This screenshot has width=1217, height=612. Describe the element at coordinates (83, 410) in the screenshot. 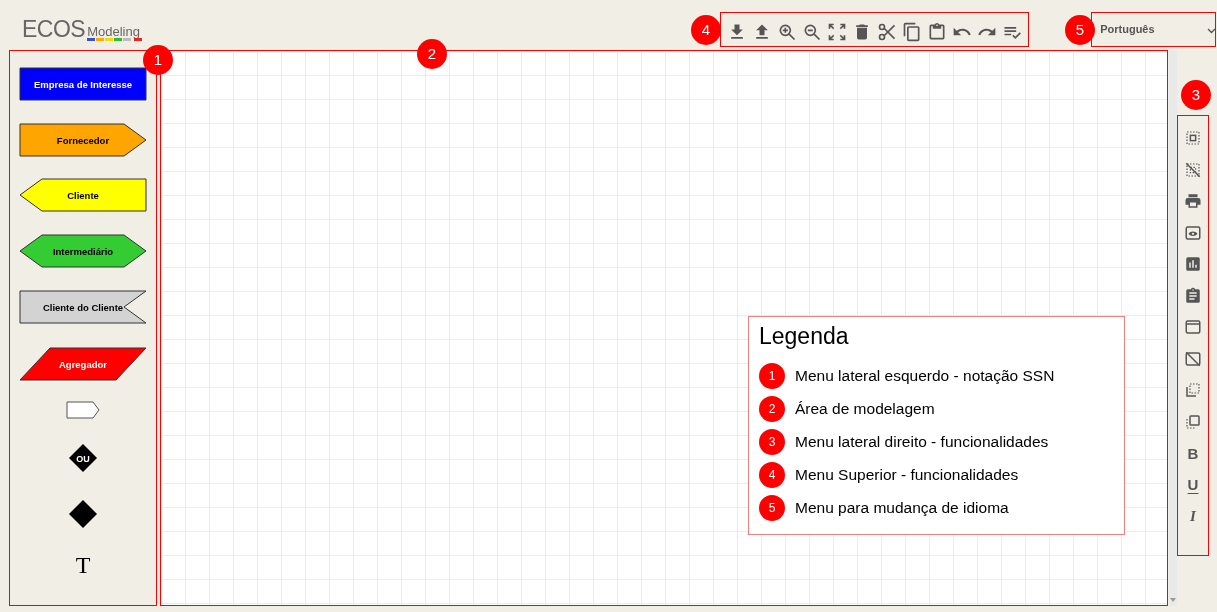

I see `tag-shape-tool` at that location.